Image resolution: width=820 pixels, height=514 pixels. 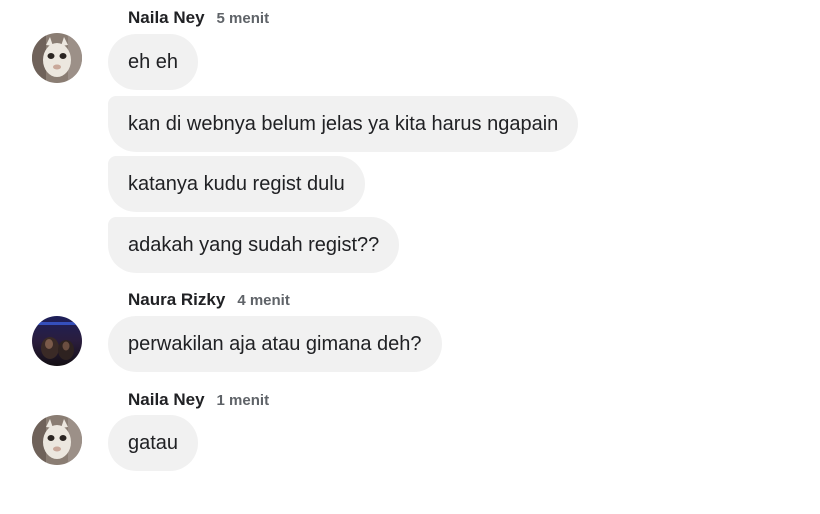 I want to click on sender-name: Naura Rizky, so click(x=176, y=300).